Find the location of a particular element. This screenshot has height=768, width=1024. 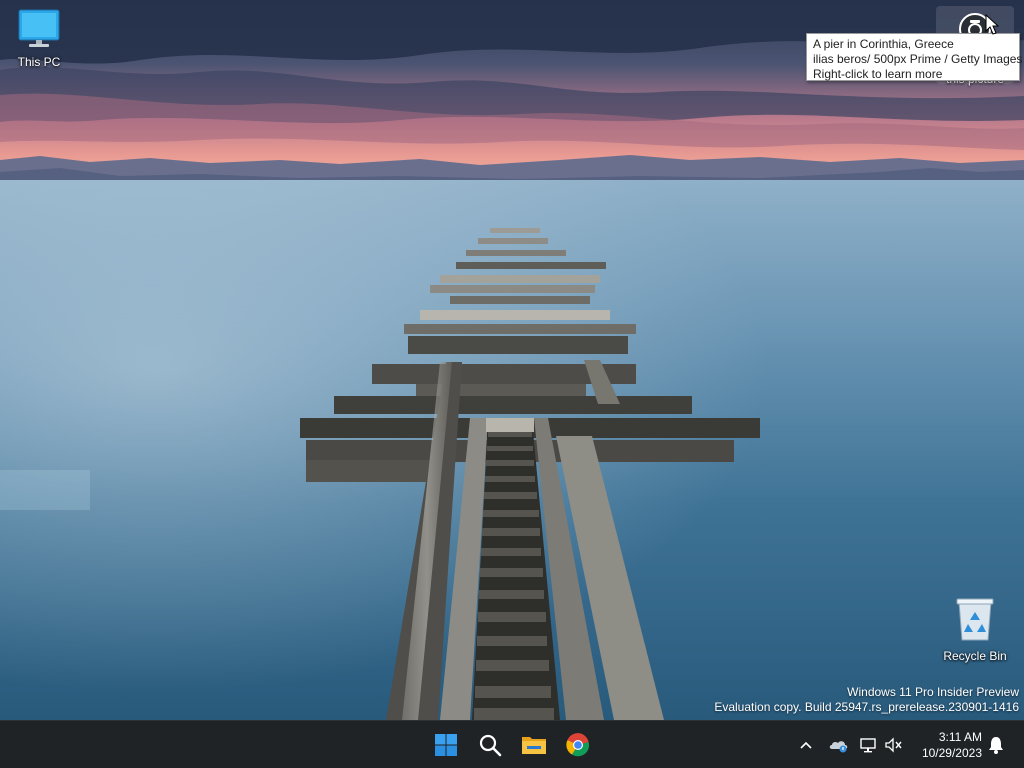

clock-time: 3:11 AM is located at coordinates (960, 737).